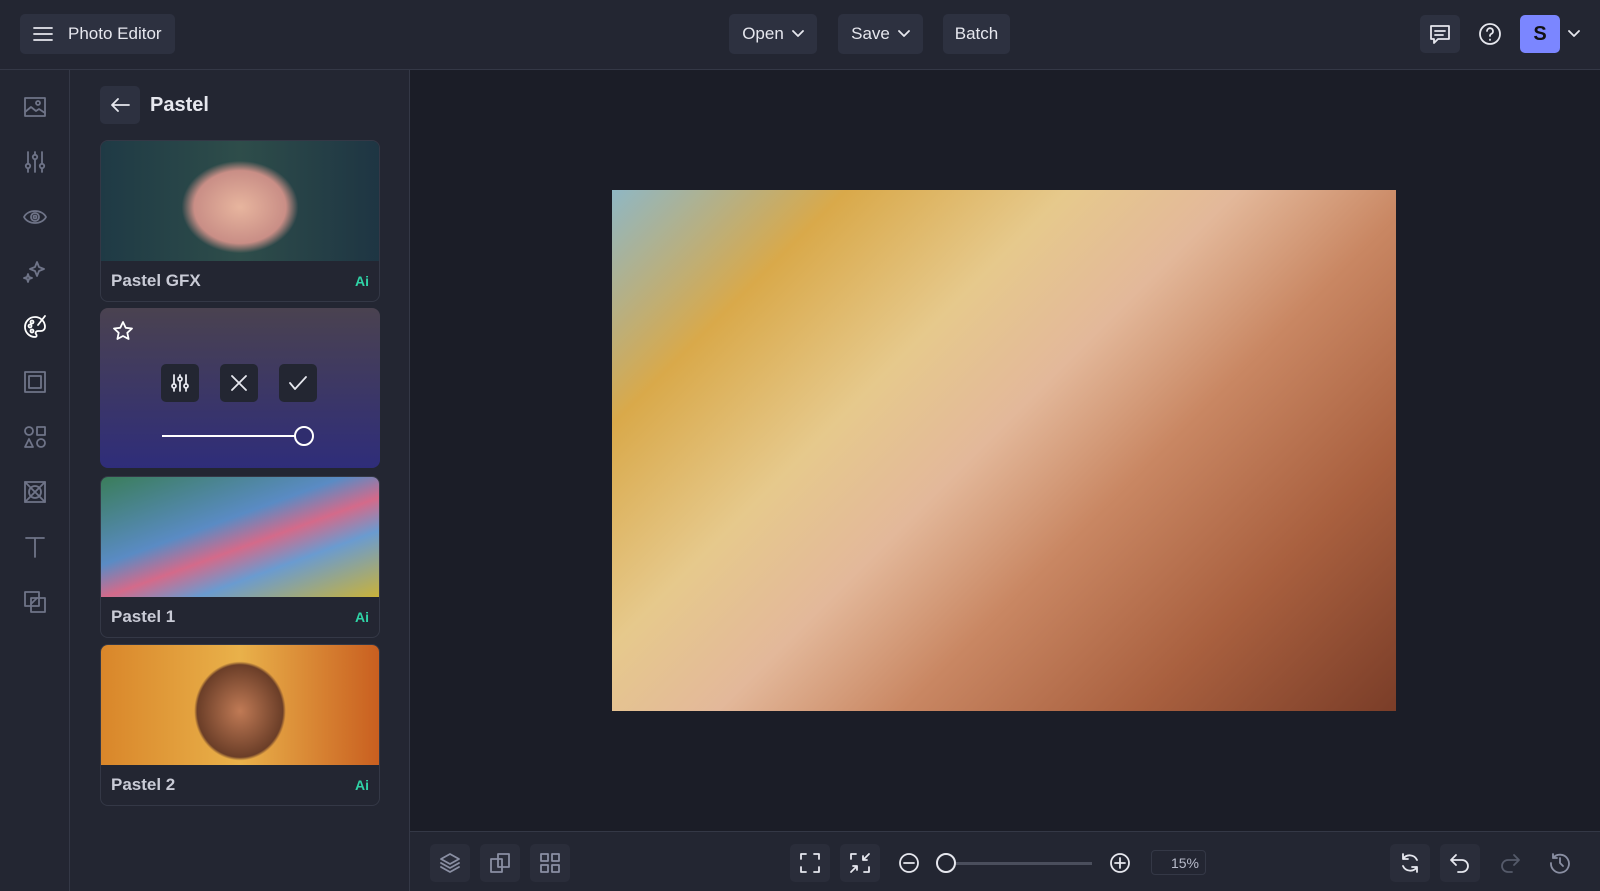 This screenshot has width=1600, height=891. I want to click on compare-button, so click(500, 863).